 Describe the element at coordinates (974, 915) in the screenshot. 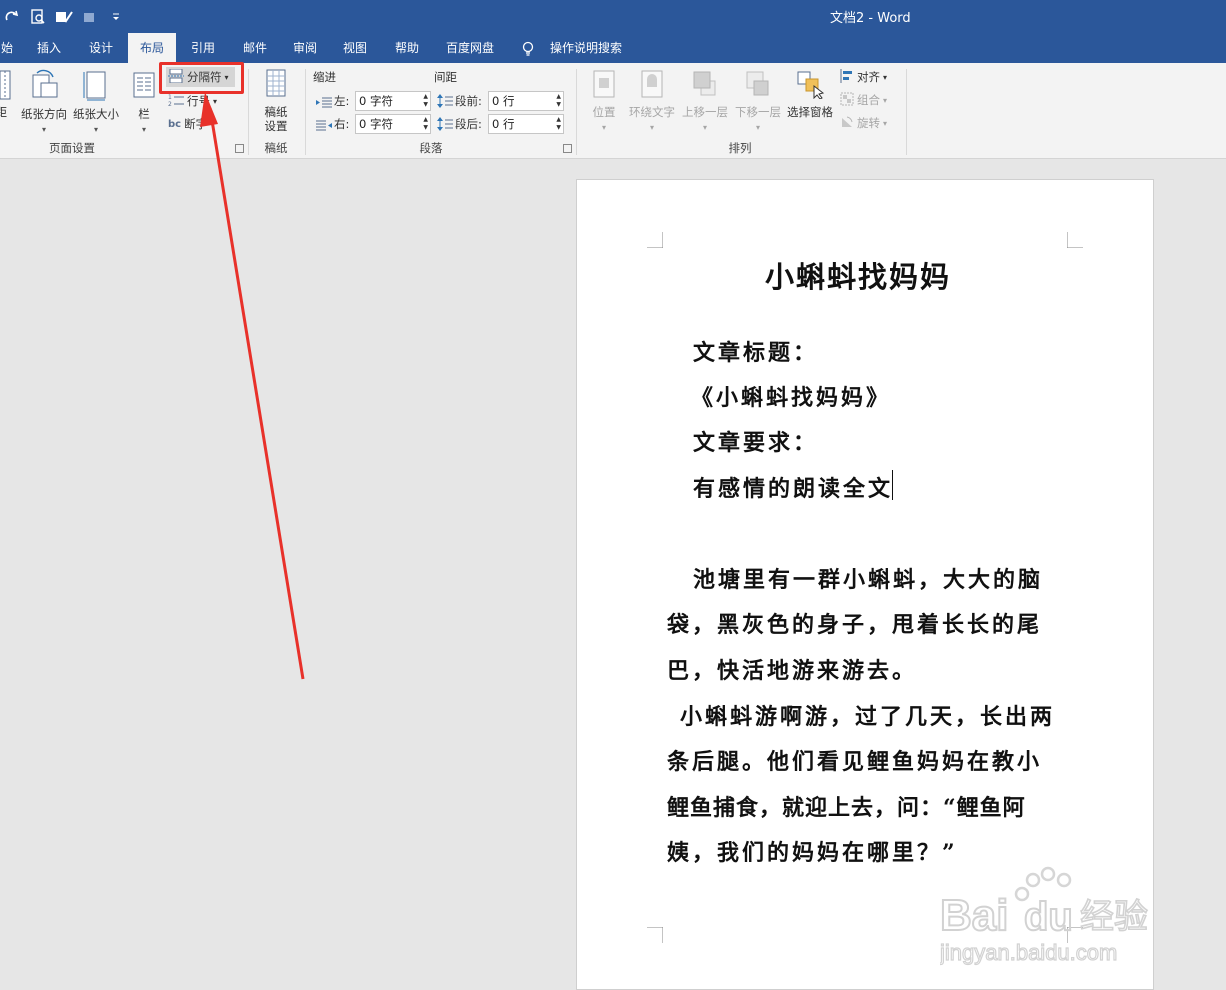

I see `svg-text: Bai` at that location.